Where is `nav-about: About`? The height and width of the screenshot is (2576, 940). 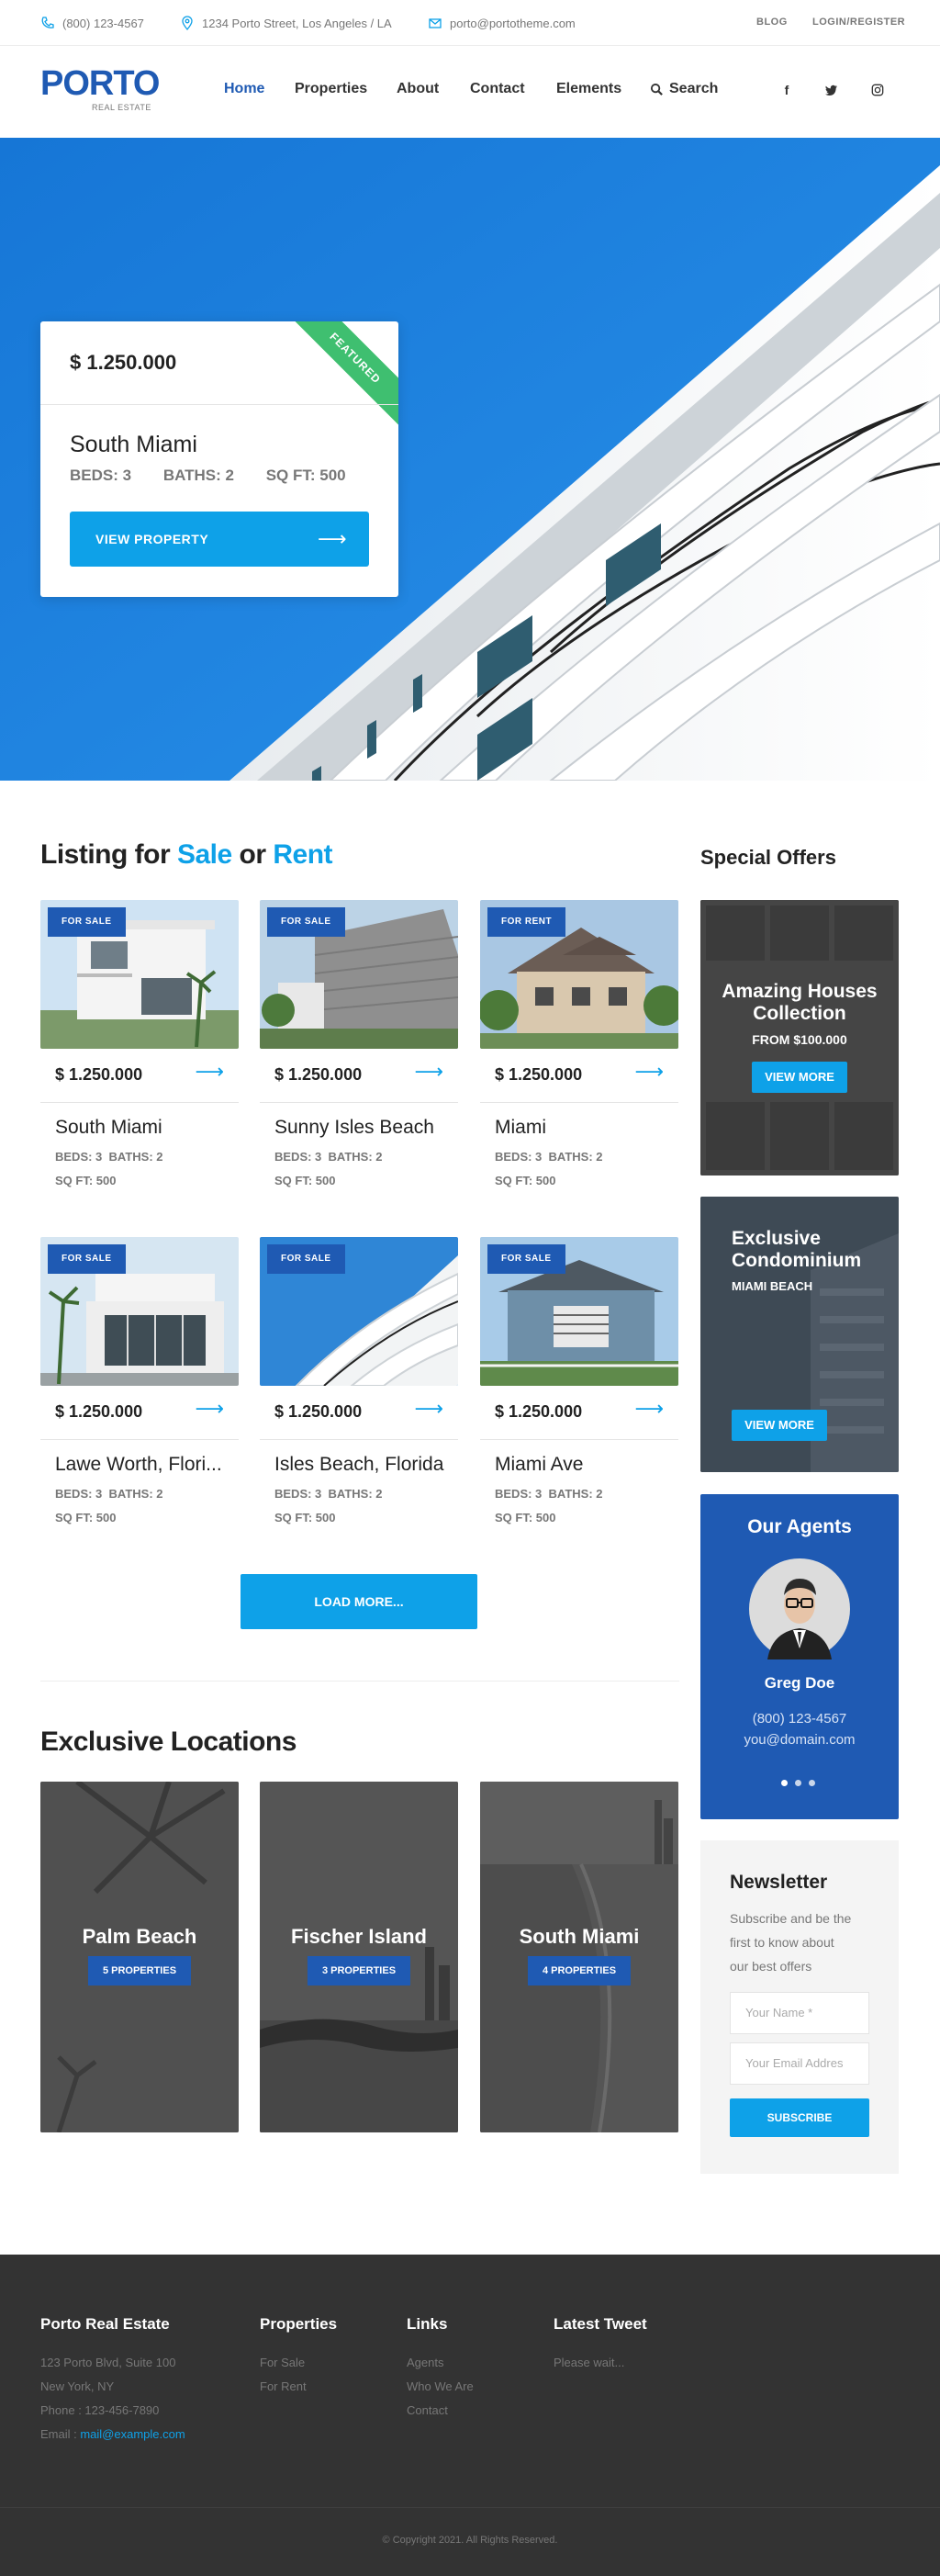
nav-about: About is located at coordinates (418, 89).